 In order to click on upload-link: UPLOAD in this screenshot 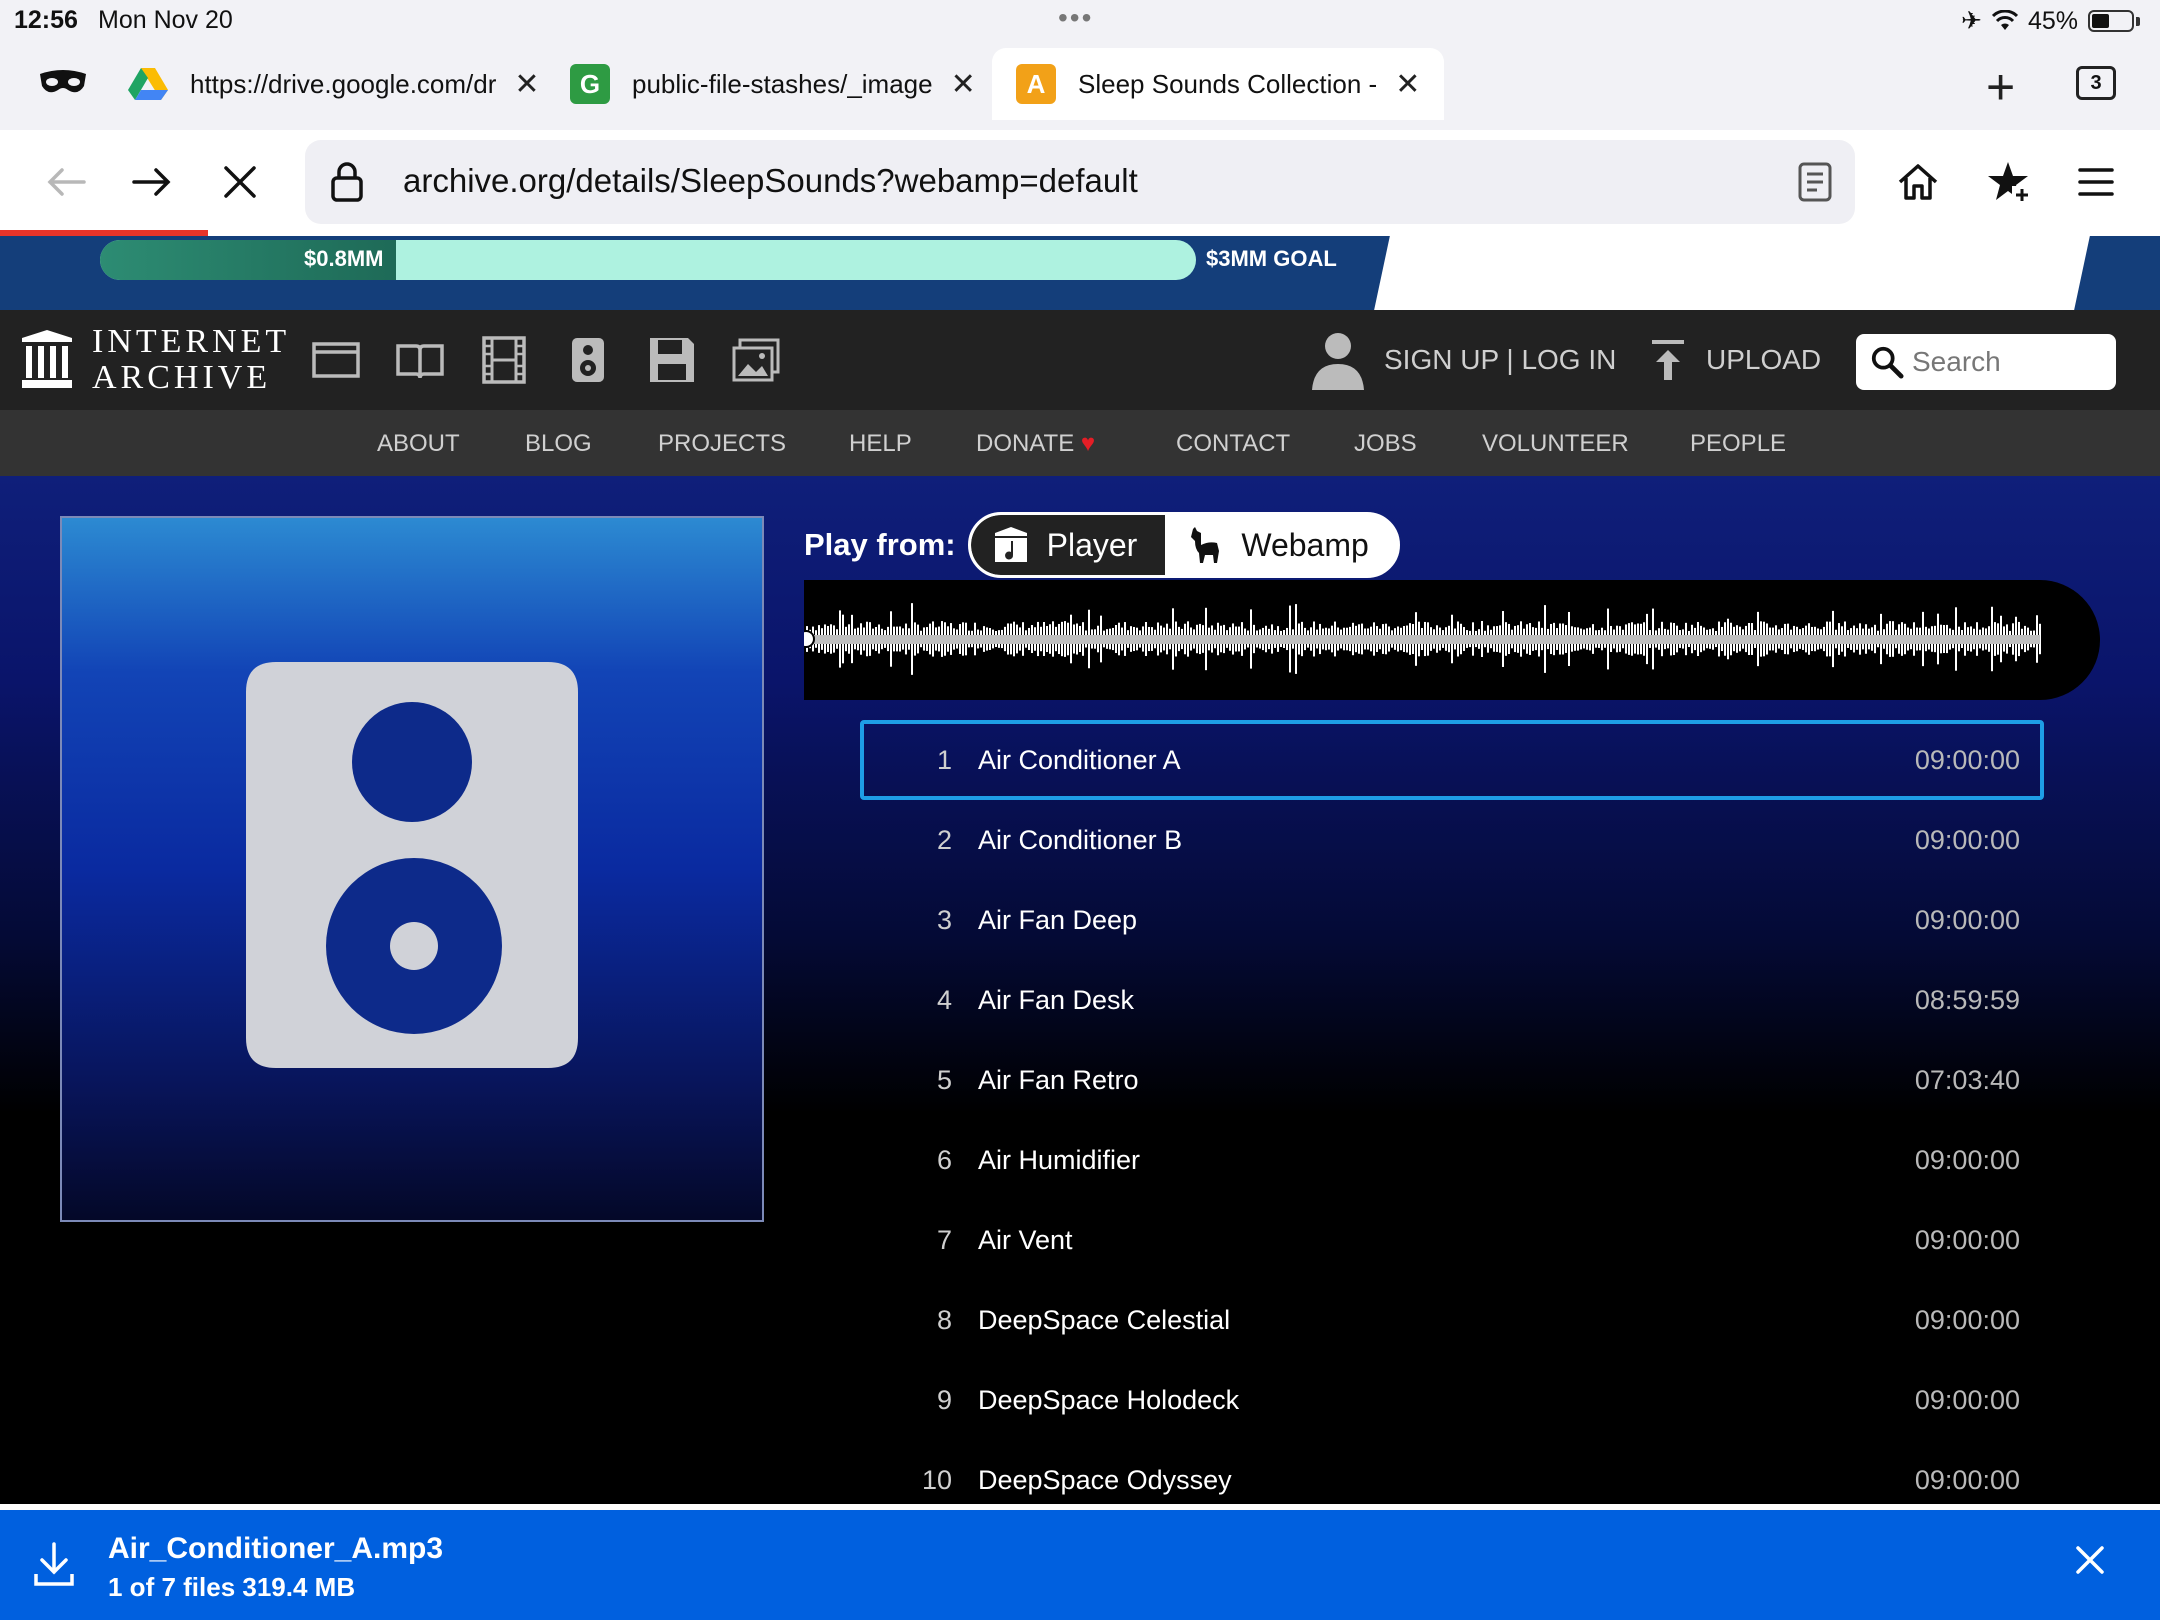, I will do `click(1734, 360)`.